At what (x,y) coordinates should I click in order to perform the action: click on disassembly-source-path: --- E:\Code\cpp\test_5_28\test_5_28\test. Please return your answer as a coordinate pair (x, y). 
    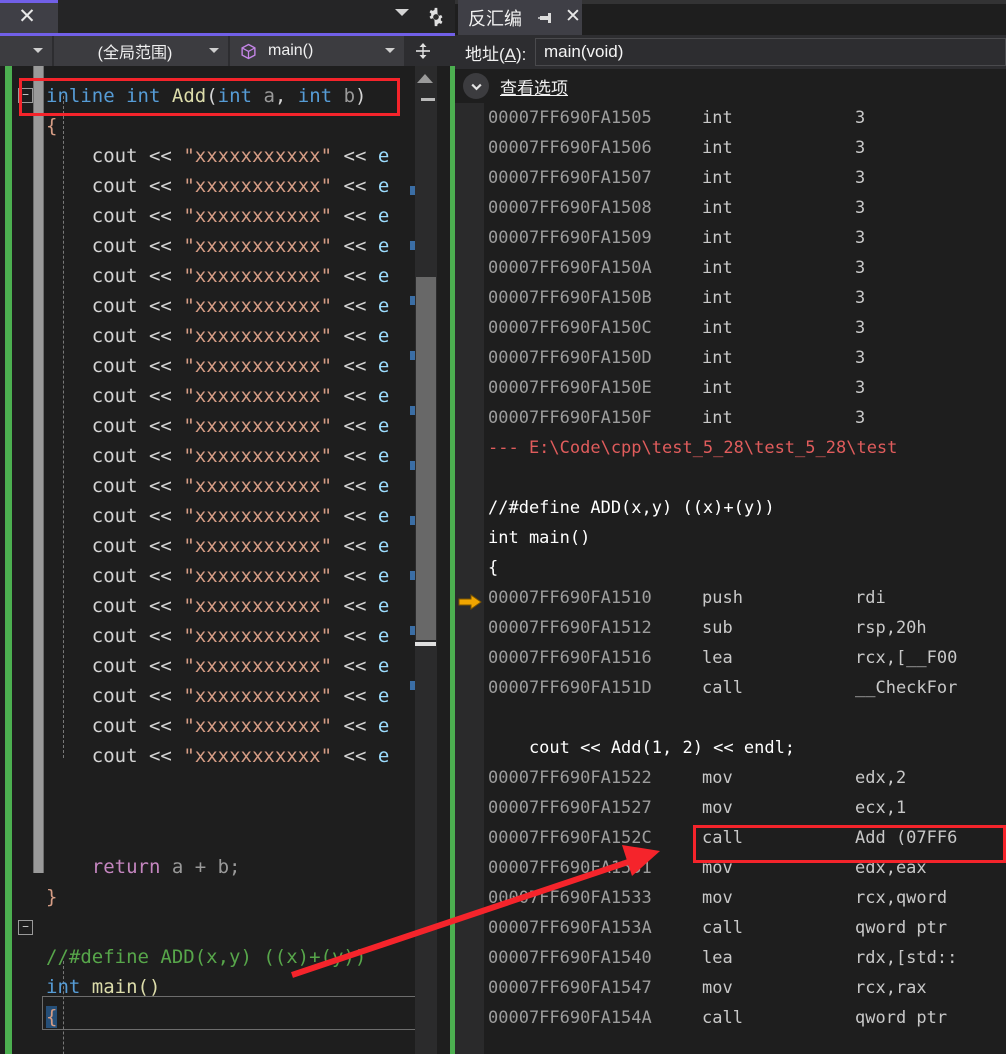
    Looking at the image, I should click on (730, 448).